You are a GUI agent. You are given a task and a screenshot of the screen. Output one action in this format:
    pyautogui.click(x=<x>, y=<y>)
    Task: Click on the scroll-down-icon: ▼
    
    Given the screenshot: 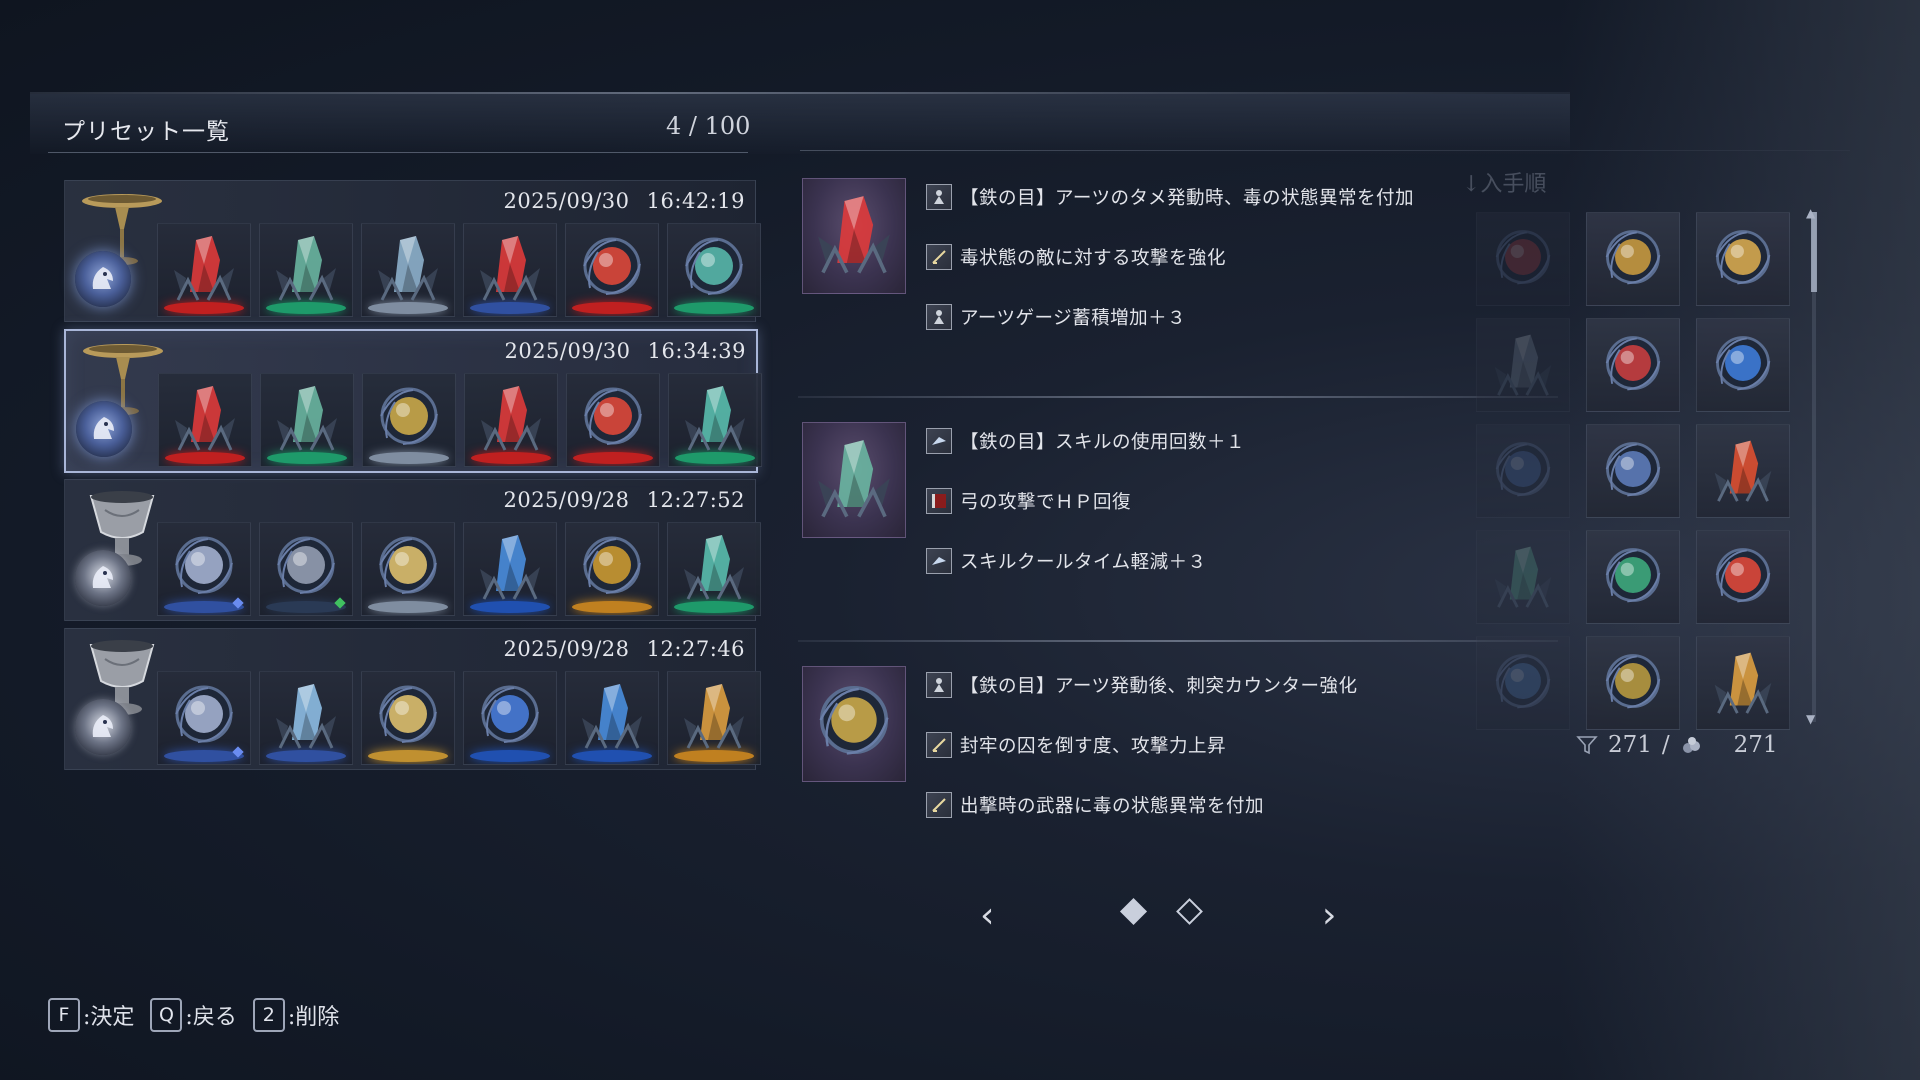 What is the action you would take?
    pyautogui.click(x=1810, y=719)
    